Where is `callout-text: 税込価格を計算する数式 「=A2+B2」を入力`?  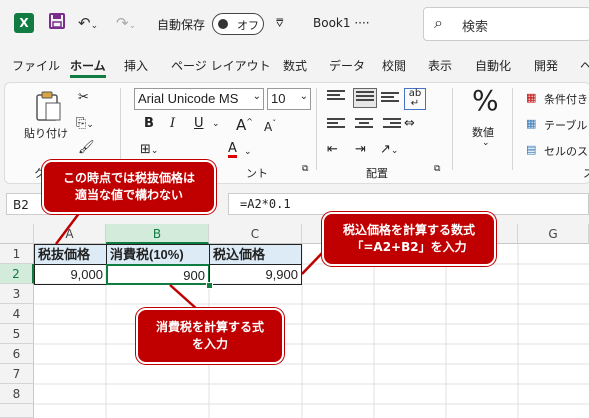 callout-text: 税込価格を計算する数式 「=A2+B2」を入力 is located at coordinates (409, 239).